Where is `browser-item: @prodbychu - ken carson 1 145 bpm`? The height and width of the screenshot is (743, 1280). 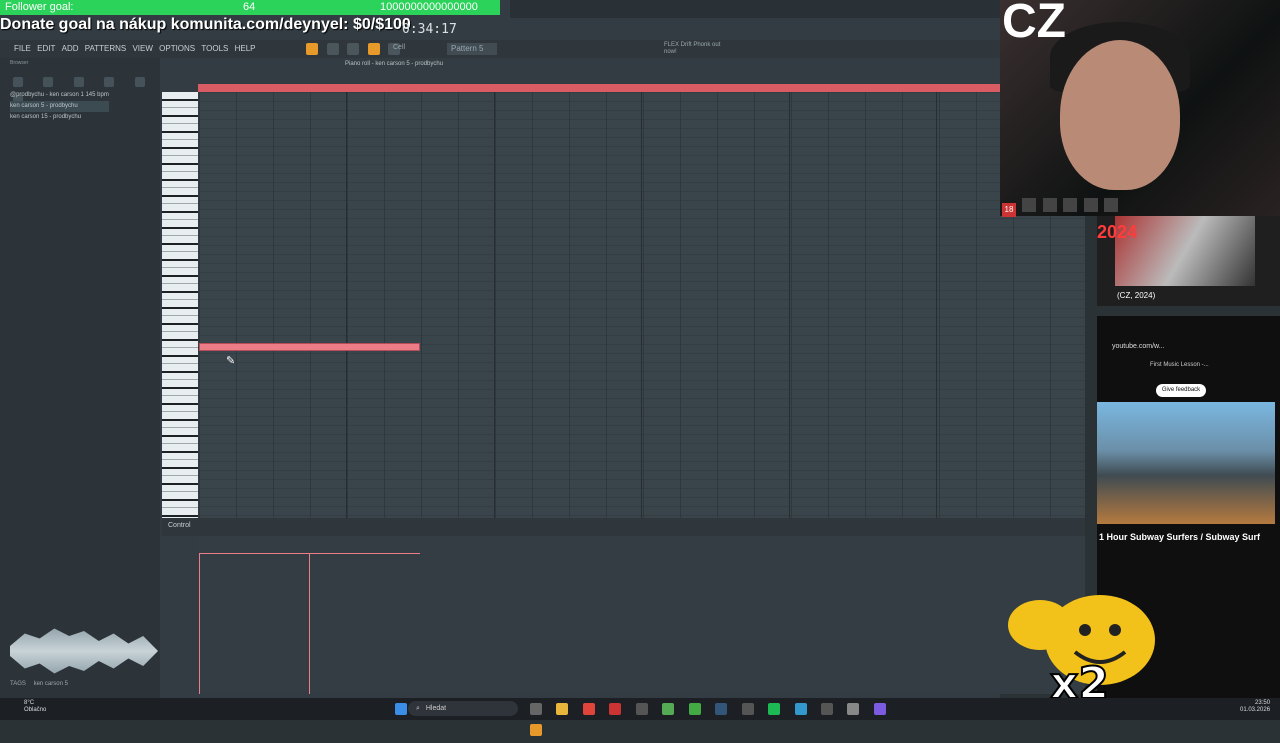
browser-item: @prodbychu - ken carson 1 145 bpm is located at coordinates (59, 95).